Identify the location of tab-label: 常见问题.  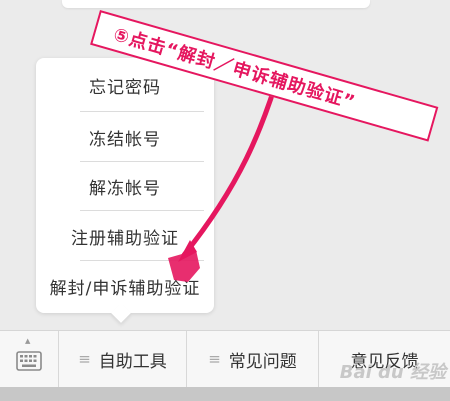
(262, 361).